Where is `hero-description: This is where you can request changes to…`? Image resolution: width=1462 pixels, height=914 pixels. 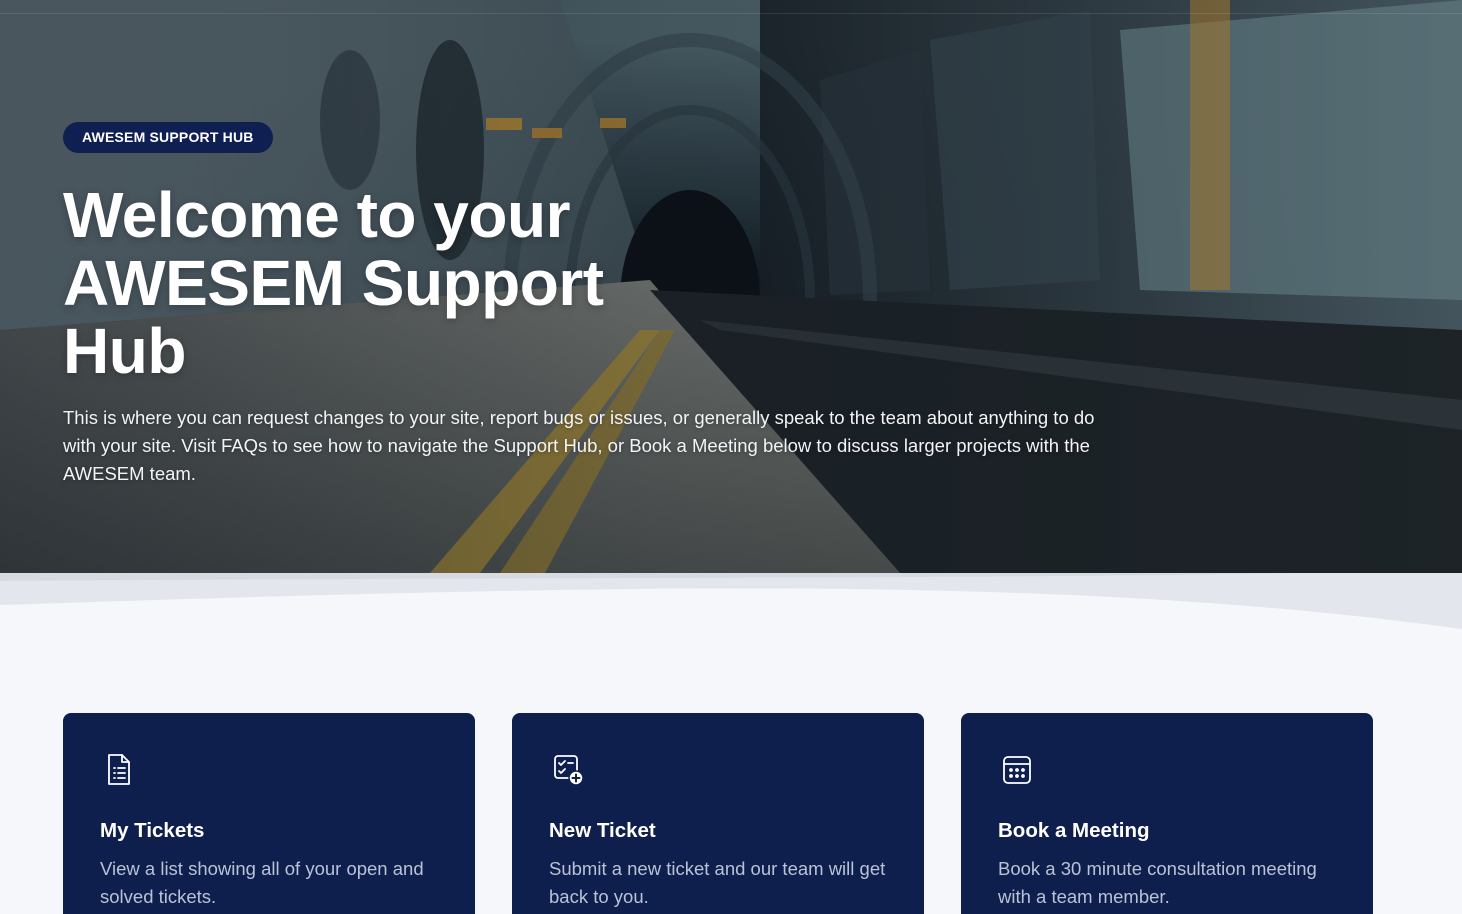 hero-description: This is where you can request changes to… is located at coordinates (579, 445).